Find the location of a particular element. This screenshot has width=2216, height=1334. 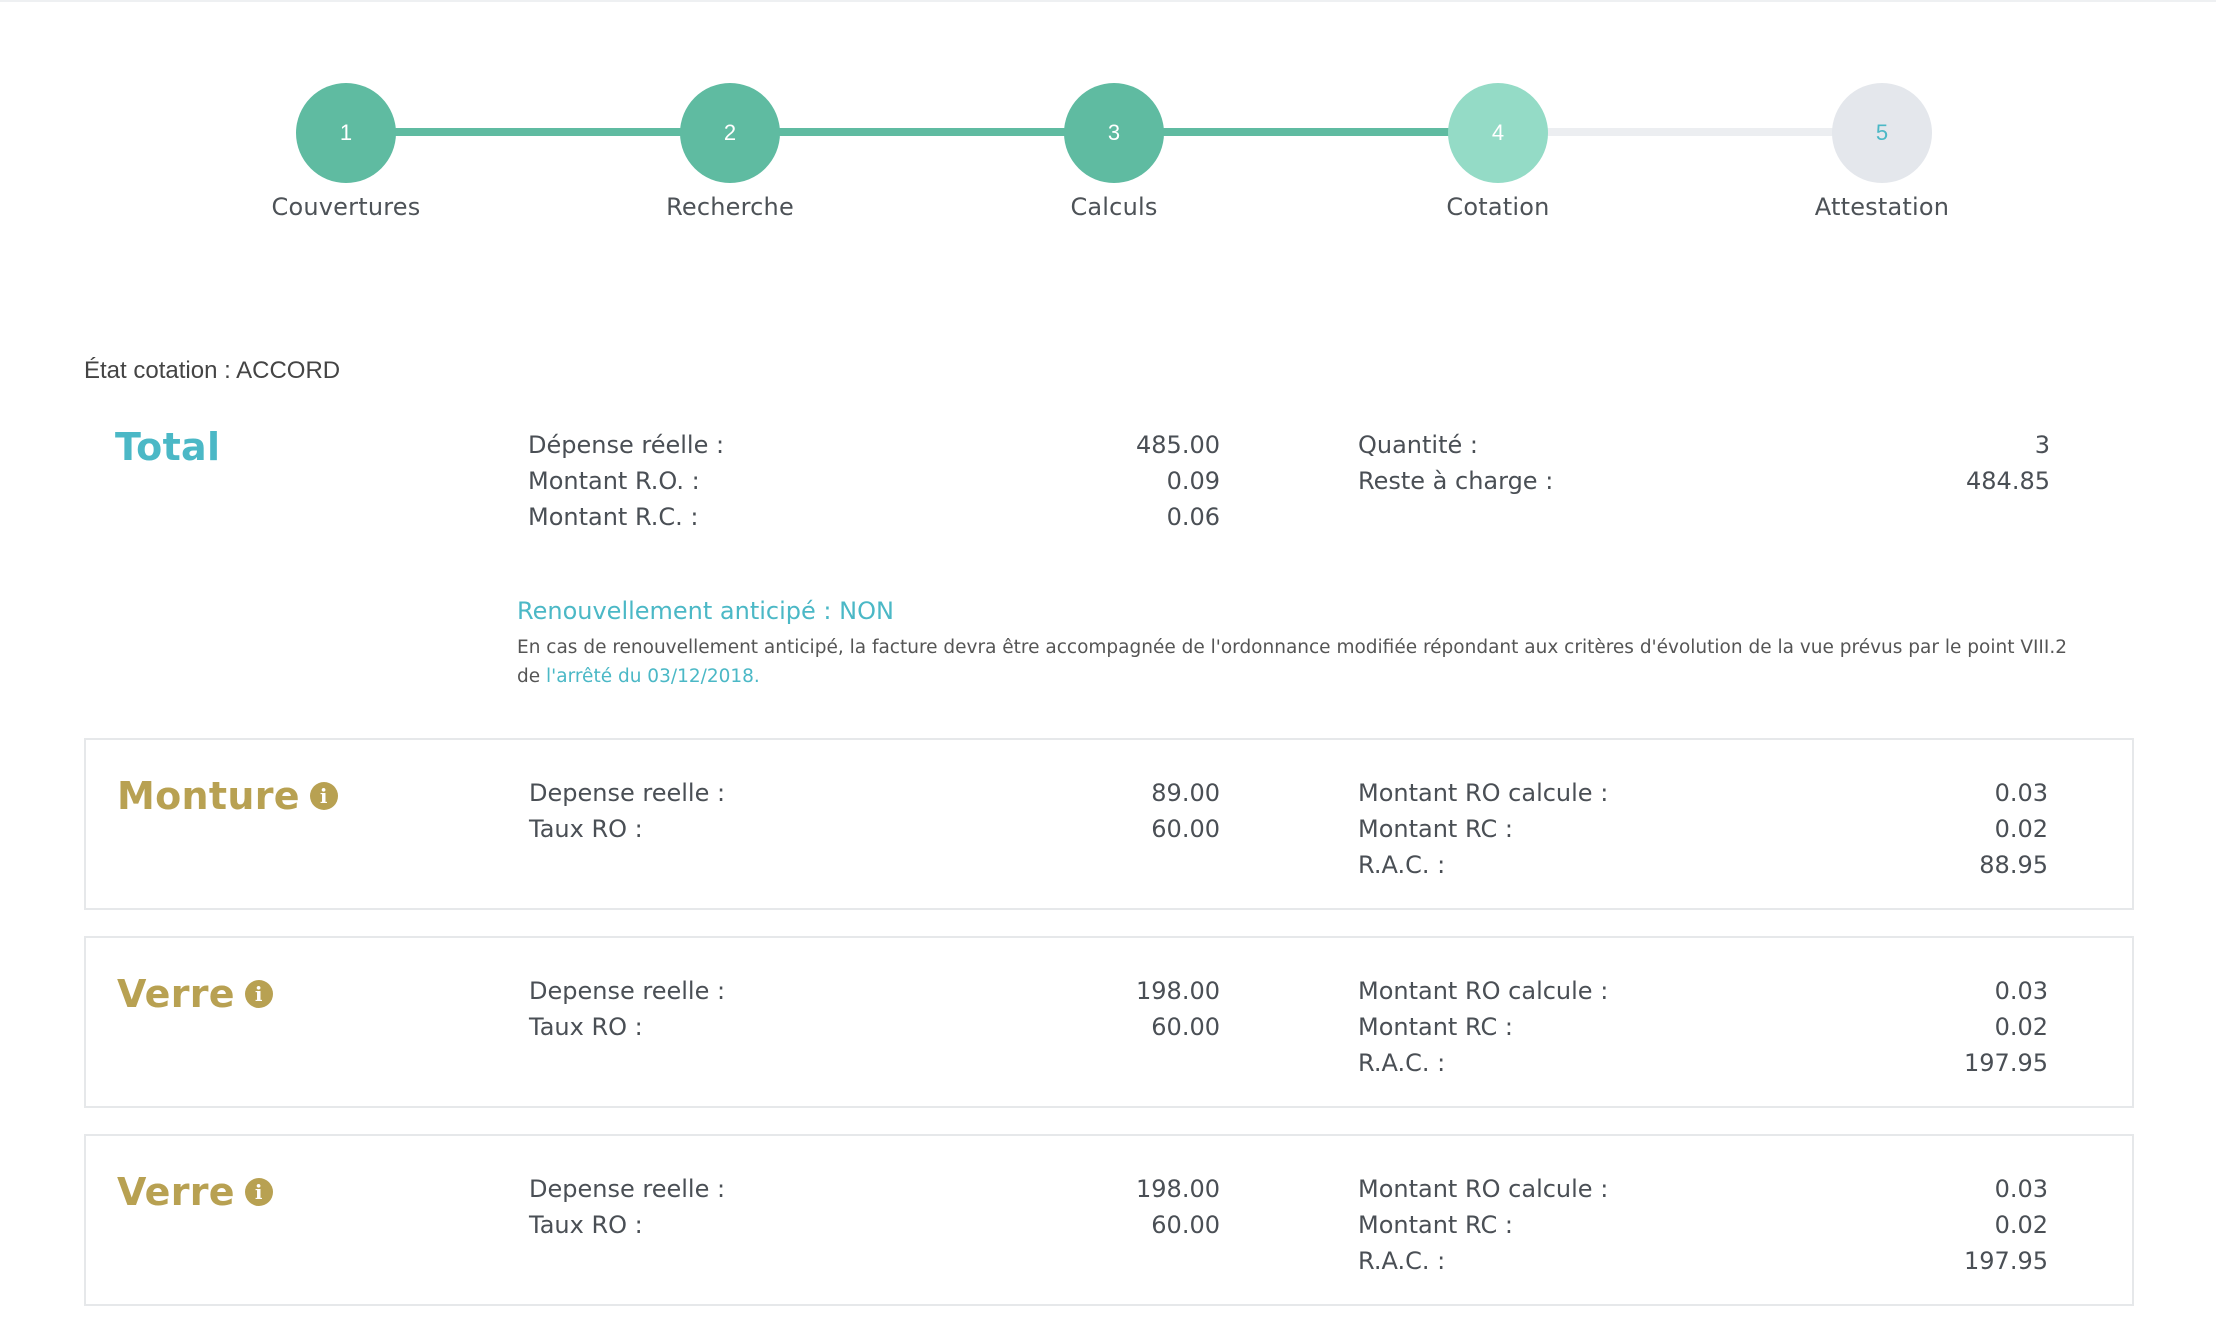

step-1-circle: 1 is located at coordinates (346, 133).